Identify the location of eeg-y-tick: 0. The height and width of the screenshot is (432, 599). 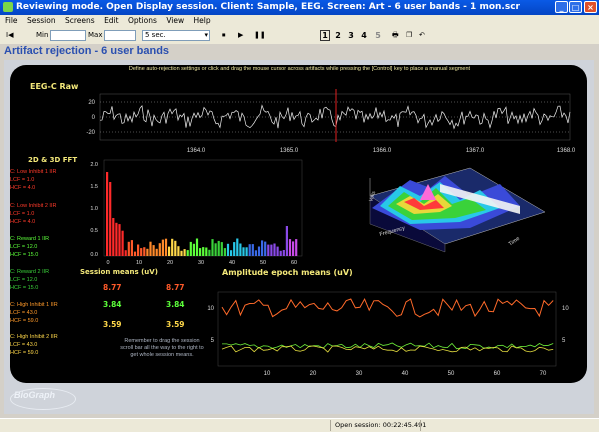
(94, 118).